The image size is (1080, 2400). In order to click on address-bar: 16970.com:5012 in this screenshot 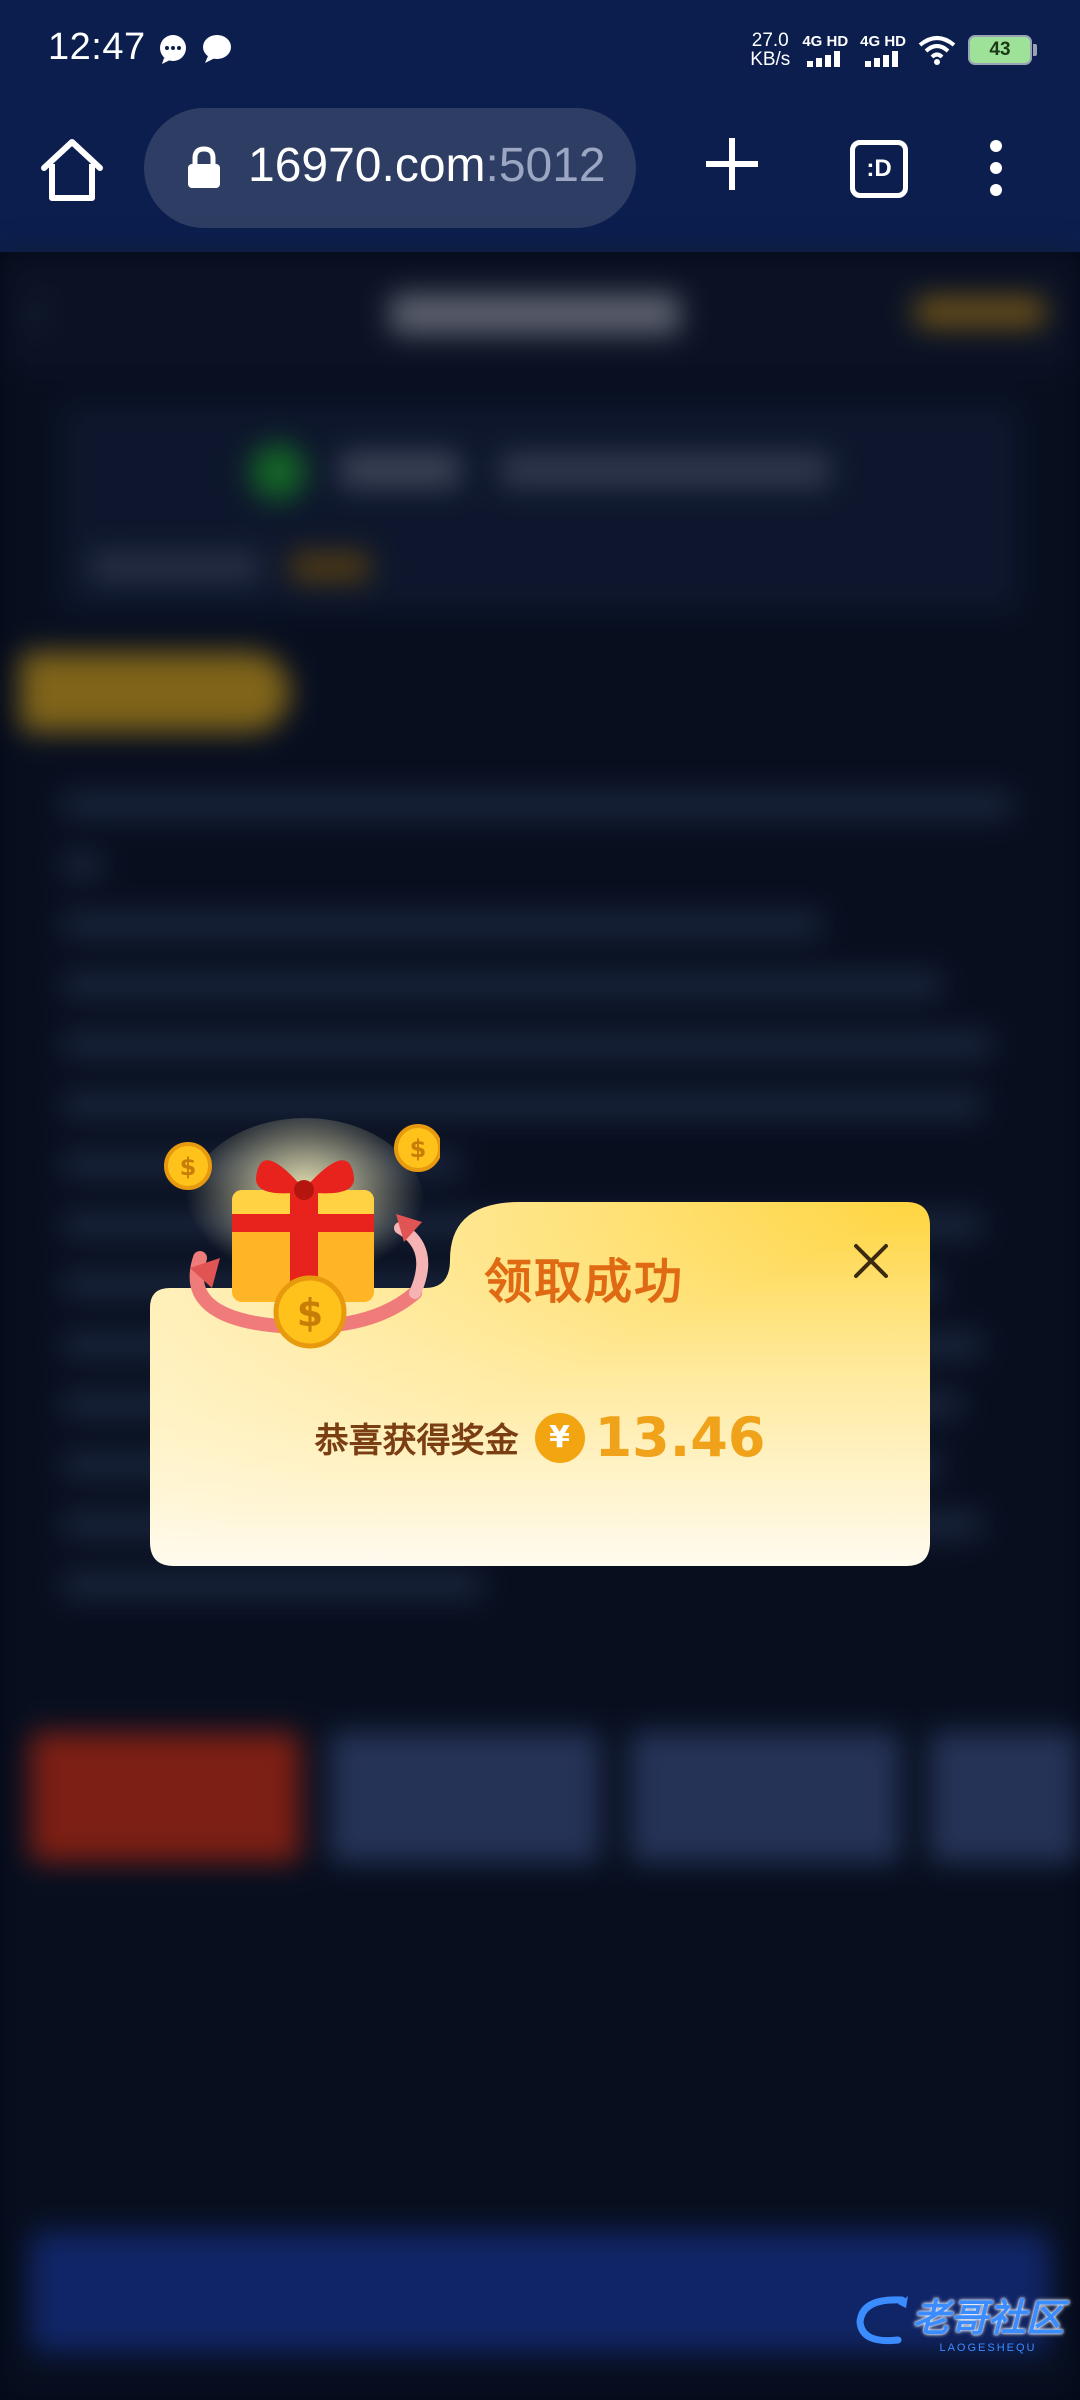, I will do `click(390, 168)`.